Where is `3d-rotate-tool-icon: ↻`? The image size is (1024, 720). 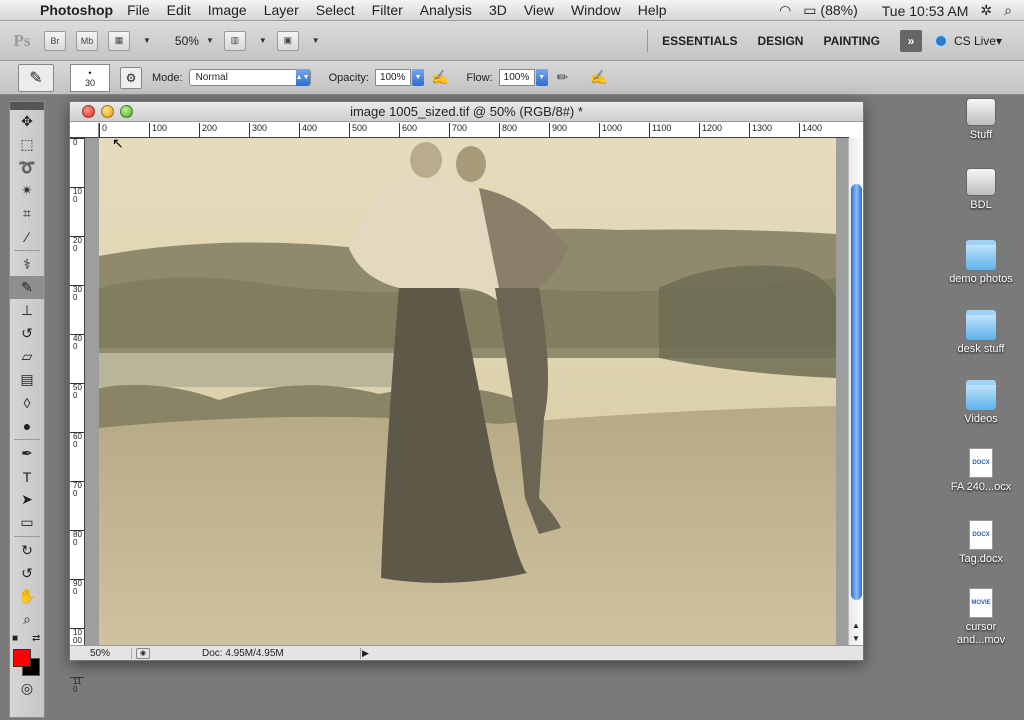
3d-rotate-tool-icon: ↻ is located at coordinates (27, 550).